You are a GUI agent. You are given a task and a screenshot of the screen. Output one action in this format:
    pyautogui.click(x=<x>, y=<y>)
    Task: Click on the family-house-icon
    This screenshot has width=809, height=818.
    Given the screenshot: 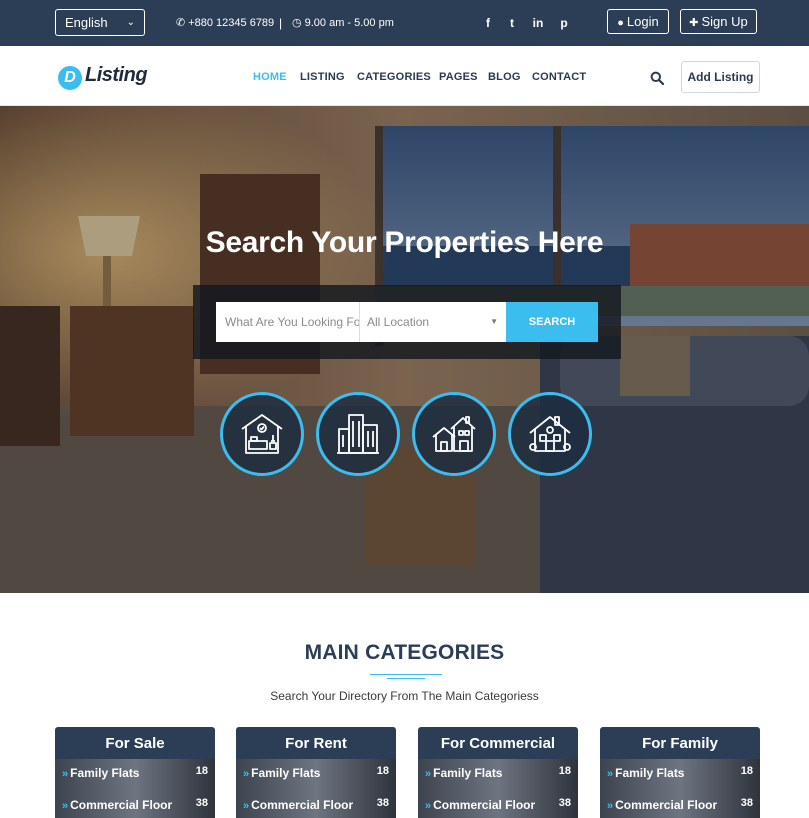 What is the action you would take?
    pyautogui.click(x=550, y=434)
    